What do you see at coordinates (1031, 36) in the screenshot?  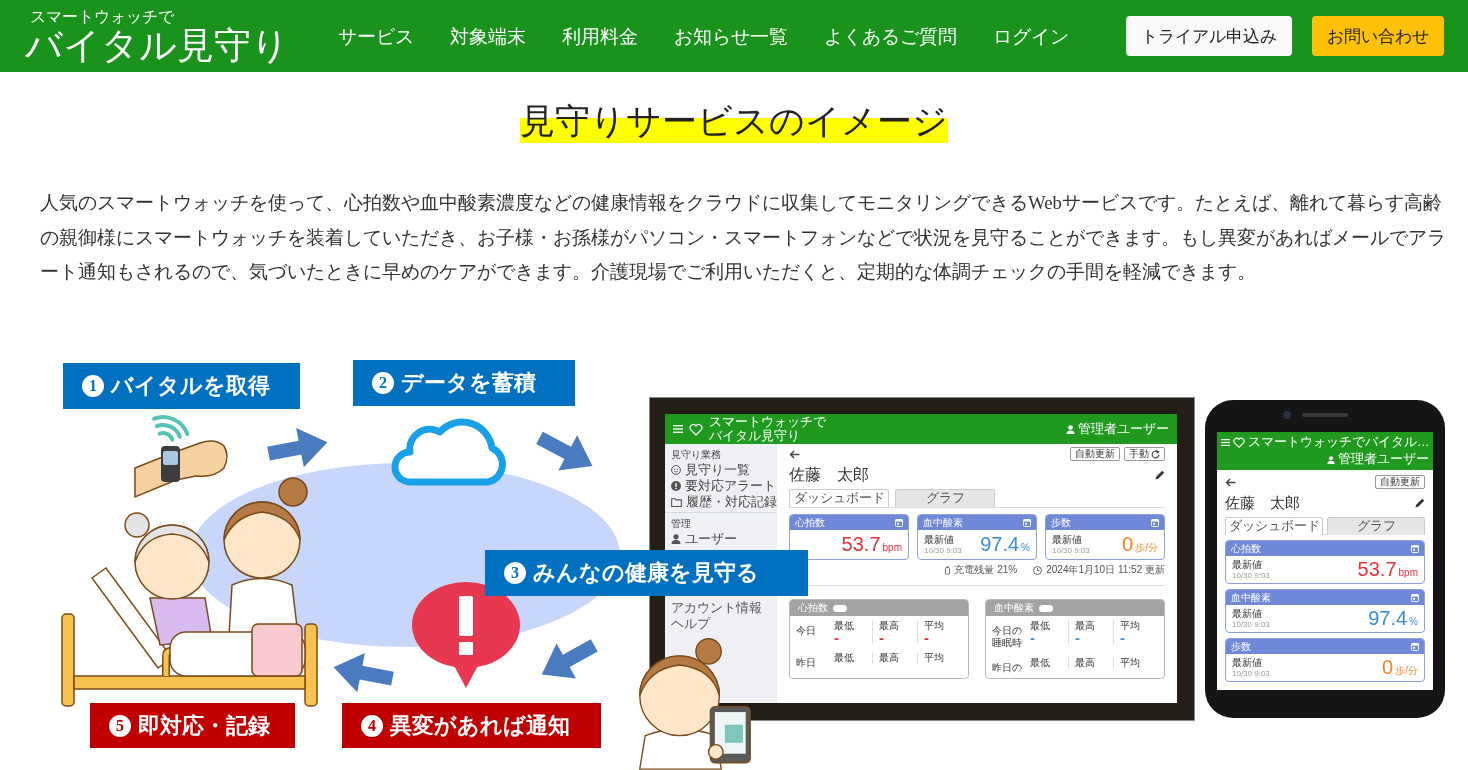 I see `nav-link: ログイン` at bounding box center [1031, 36].